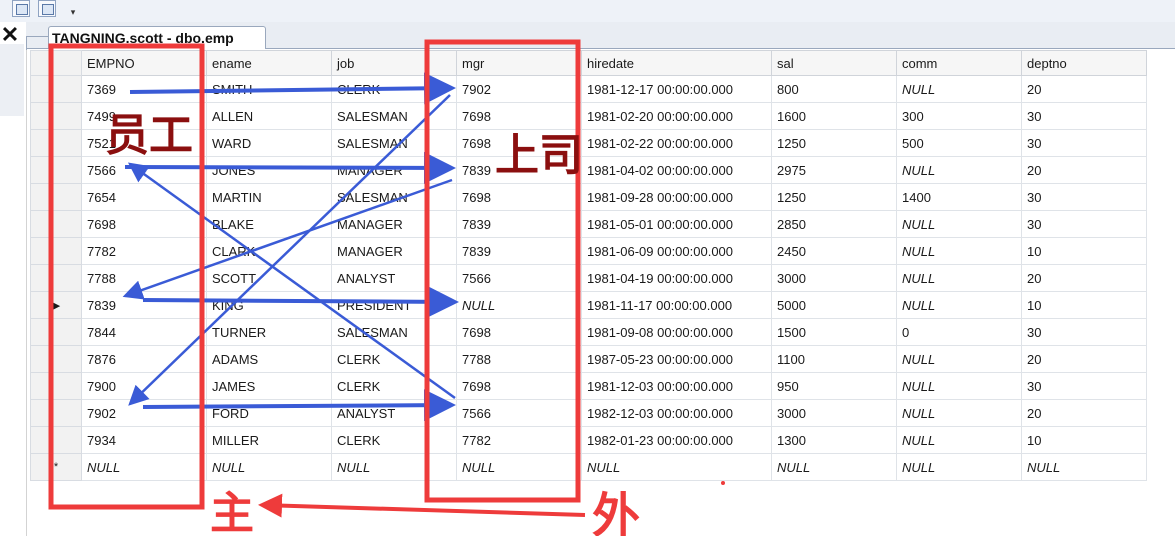 This screenshot has width=1175, height=536. I want to click on foreign-to-primary-arrow, so click(422, 505).